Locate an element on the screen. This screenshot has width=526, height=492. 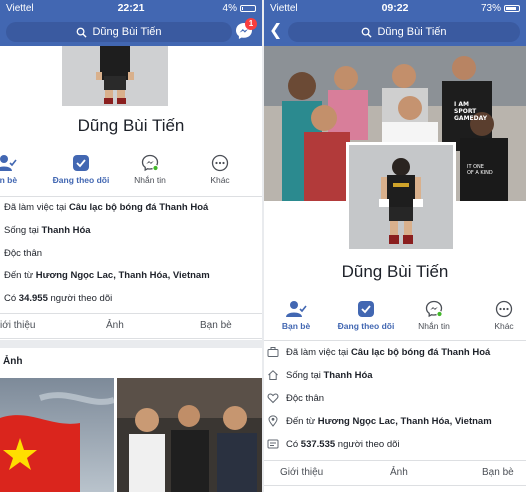
followers-count: 34.955 is located at coordinates (33, 298).